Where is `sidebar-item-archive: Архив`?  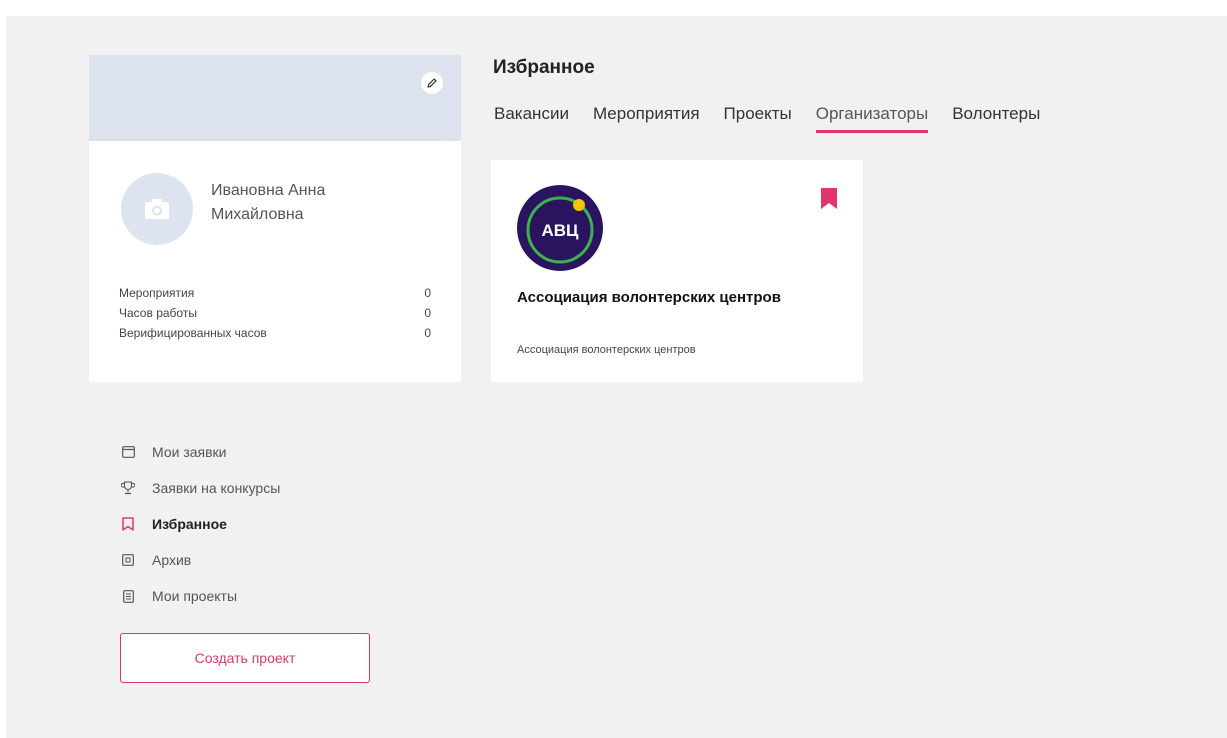
sidebar-item-archive: Архив is located at coordinates (271, 560).